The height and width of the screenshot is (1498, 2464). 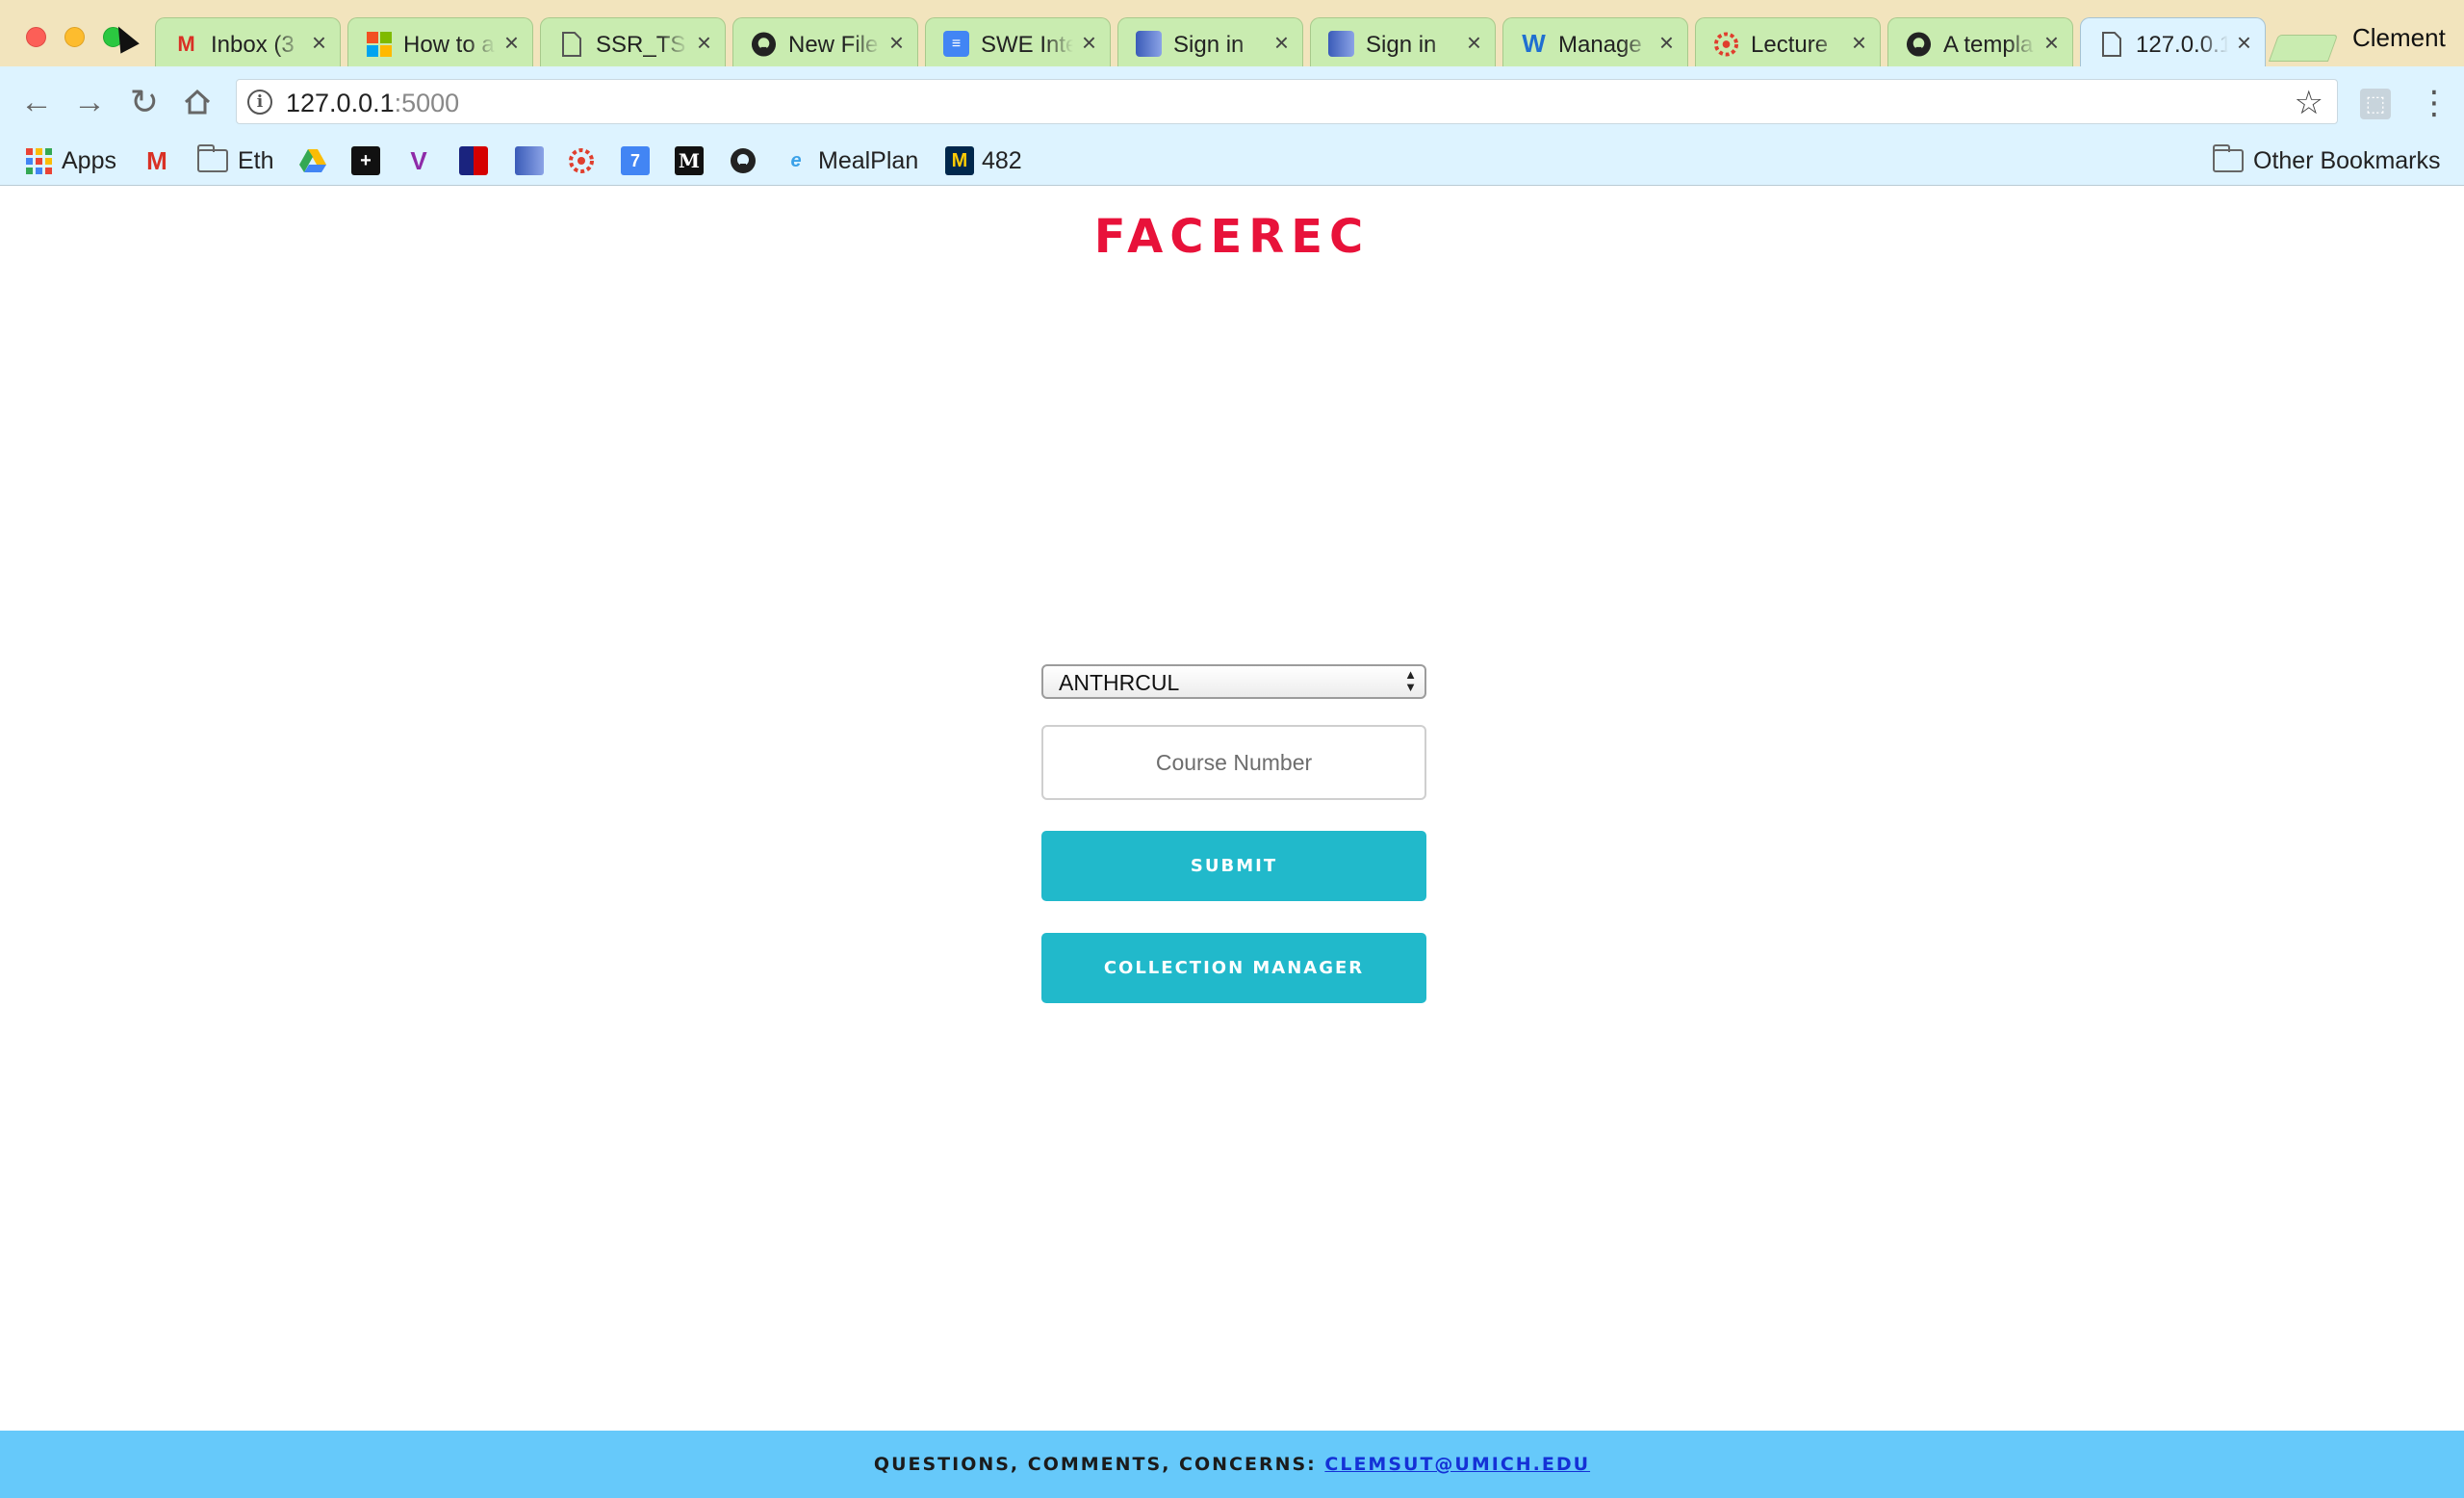 What do you see at coordinates (1219, 45) in the screenshot?
I see `tab-title: Sign in` at bounding box center [1219, 45].